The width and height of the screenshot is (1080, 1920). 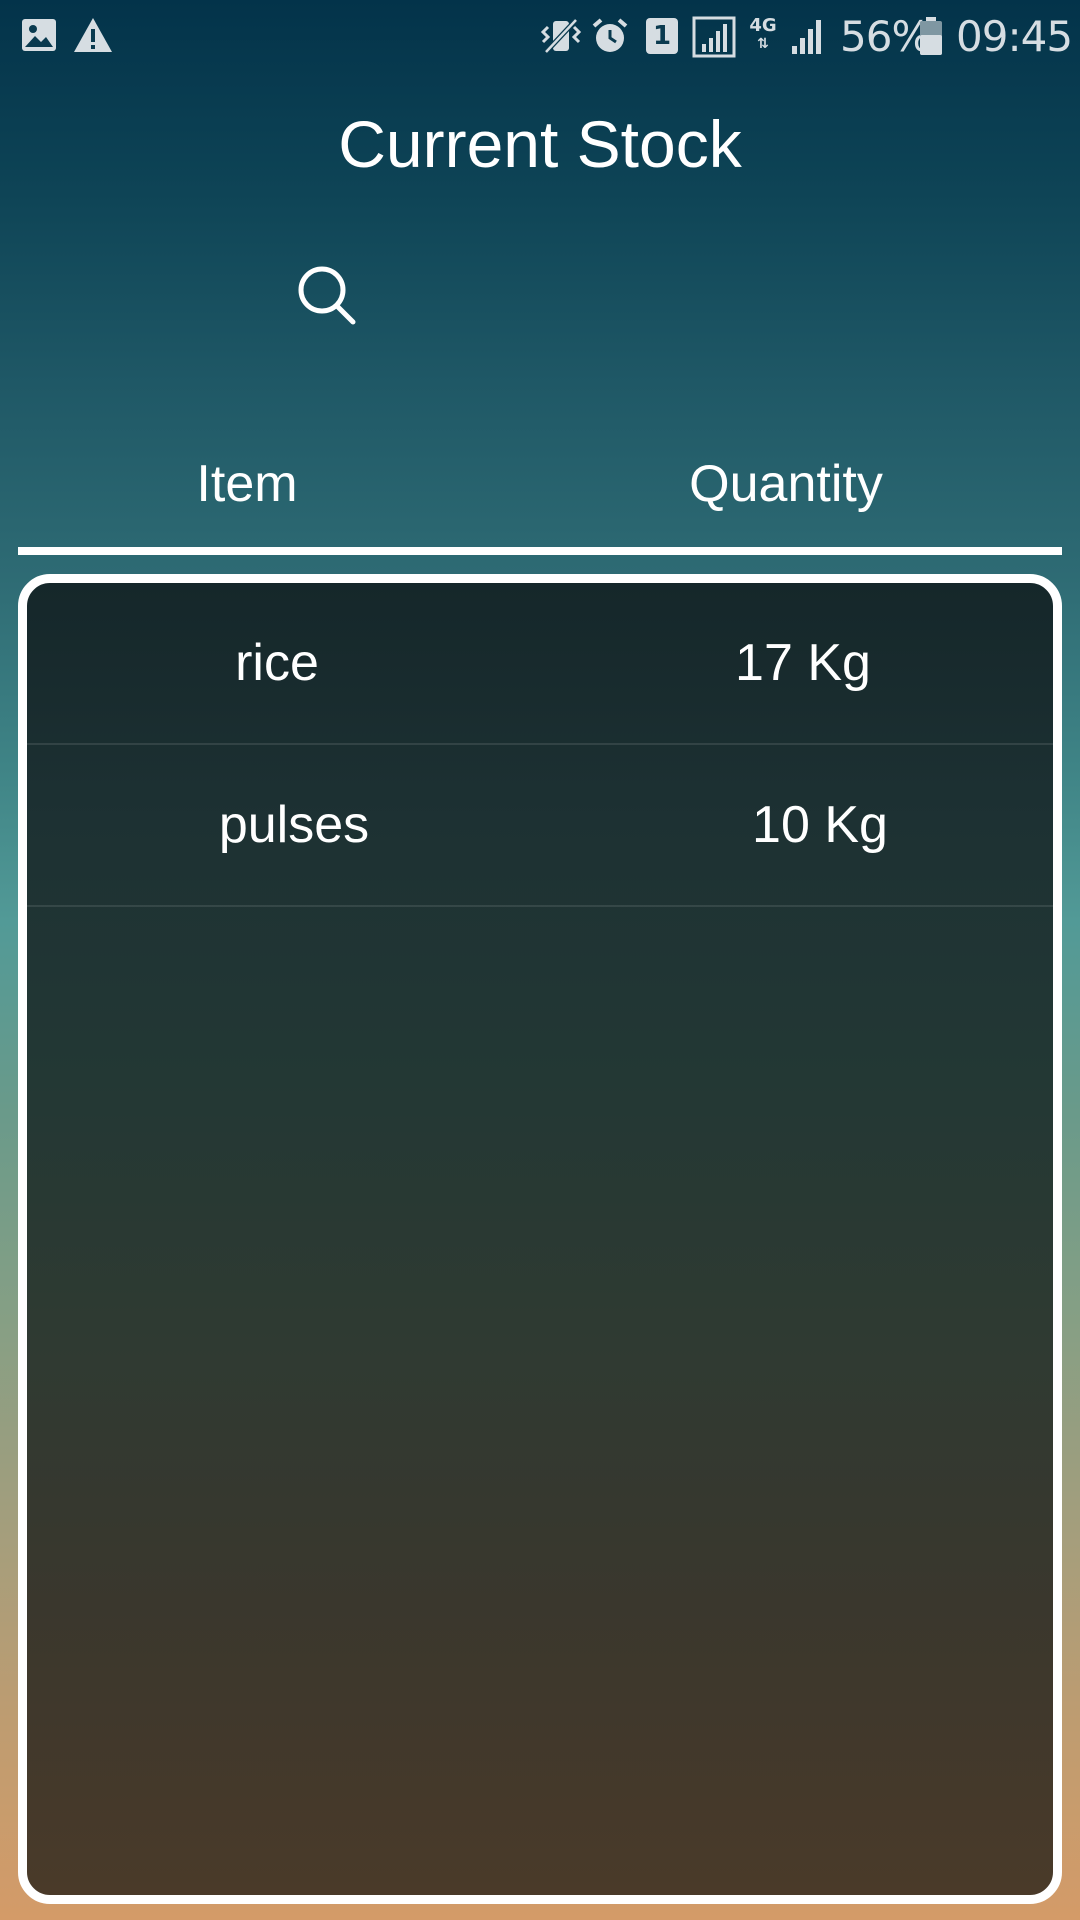 What do you see at coordinates (820, 825) in the screenshot?
I see `item-quantity: 10 Kg` at bounding box center [820, 825].